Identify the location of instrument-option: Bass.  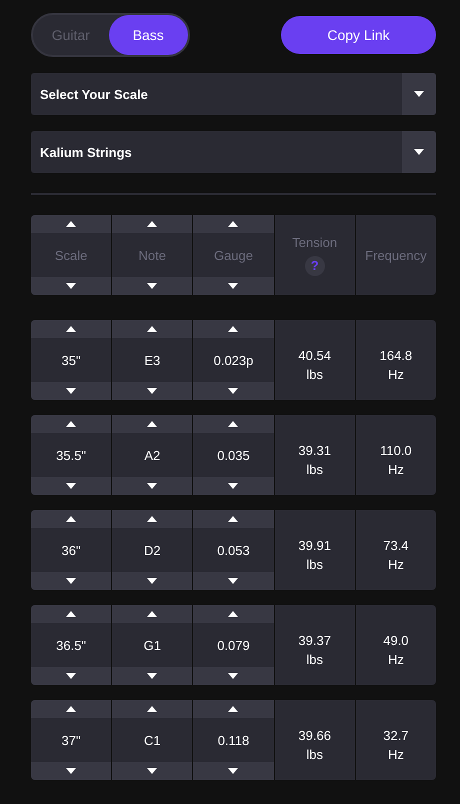
(148, 34).